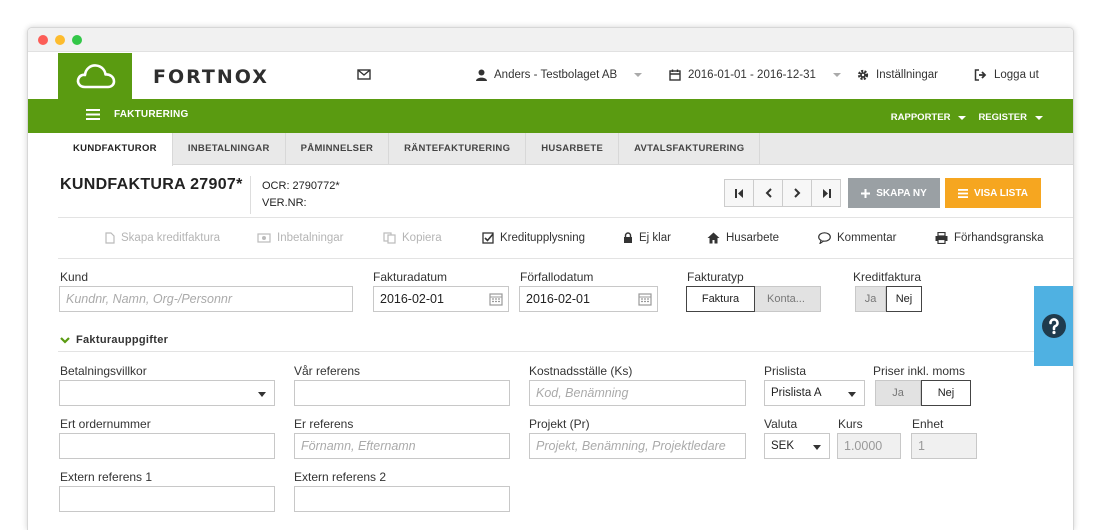 The image size is (1100, 530). Describe the element at coordinates (870, 299) in the screenshot. I see `credit-yes: Ja` at that location.